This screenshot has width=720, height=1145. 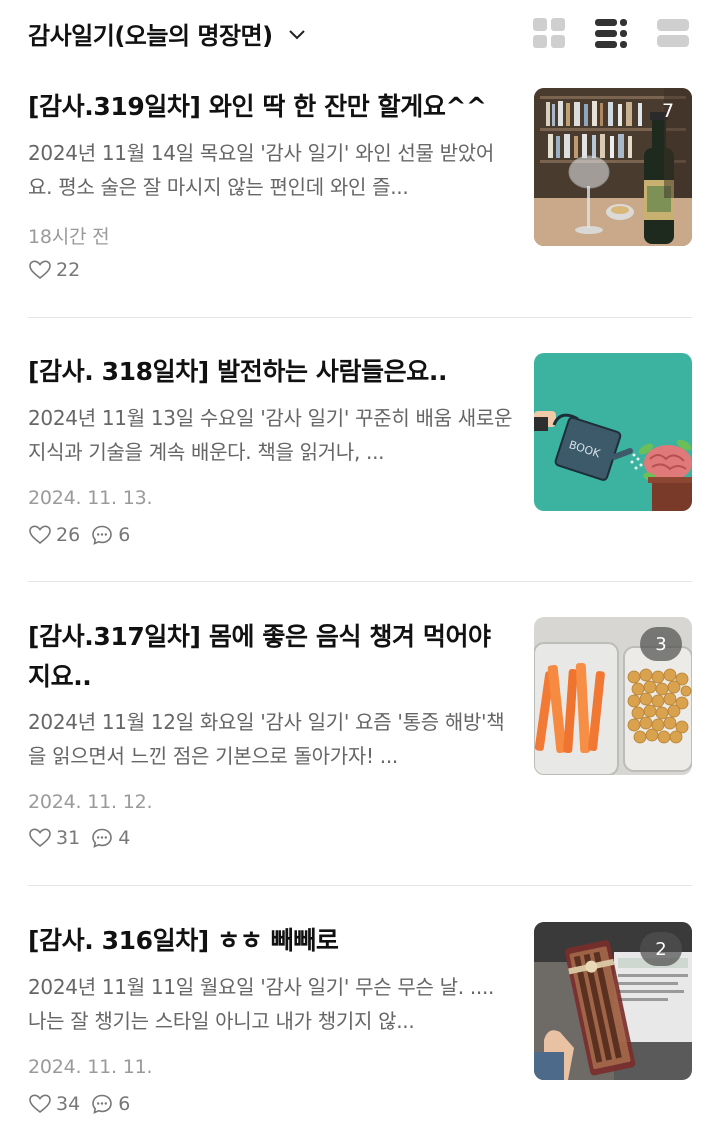 What do you see at coordinates (84, 535) in the screenshot?
I see `post-meta: 26 6` at bounding box center [84, 535].